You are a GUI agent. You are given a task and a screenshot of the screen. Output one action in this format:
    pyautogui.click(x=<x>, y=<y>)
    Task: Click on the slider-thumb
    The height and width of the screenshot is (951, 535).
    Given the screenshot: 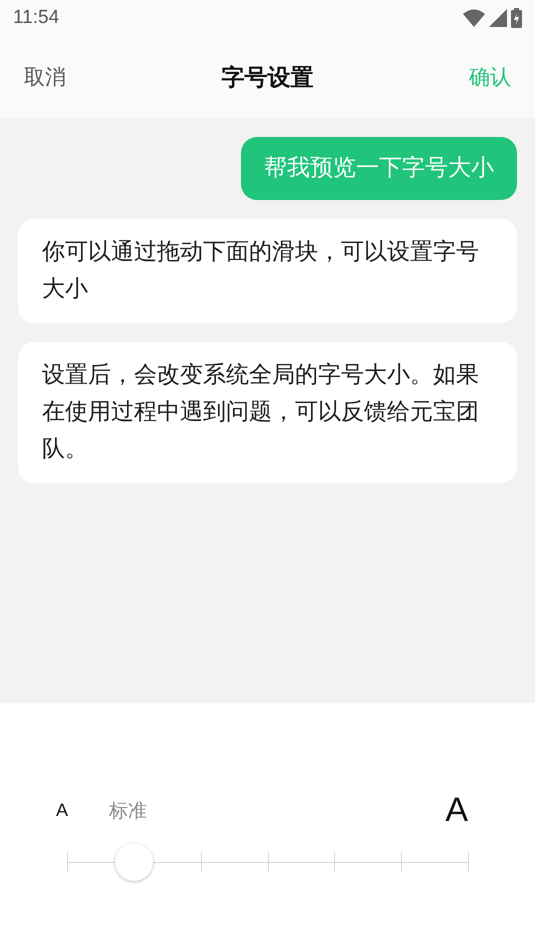 What is the action you would take?
    pyautogui.click(x=133, y=862)
    